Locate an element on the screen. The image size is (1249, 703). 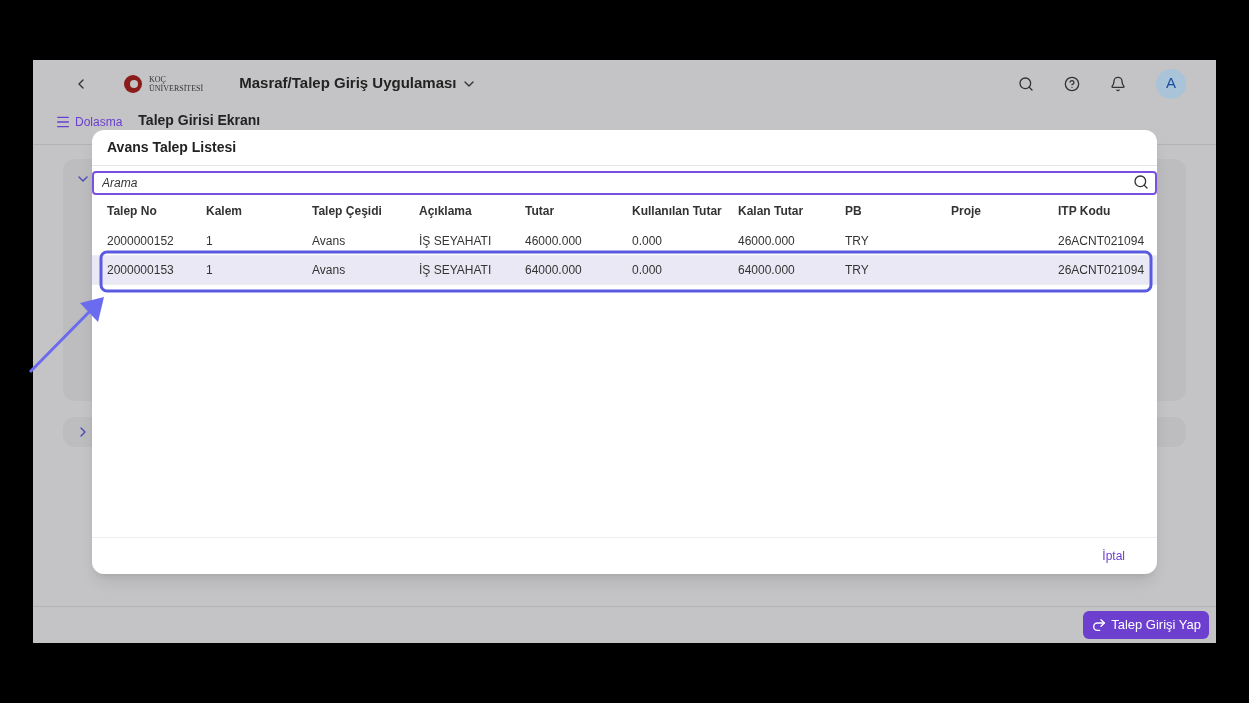
logo-icon is located at coordinates (133, 83).